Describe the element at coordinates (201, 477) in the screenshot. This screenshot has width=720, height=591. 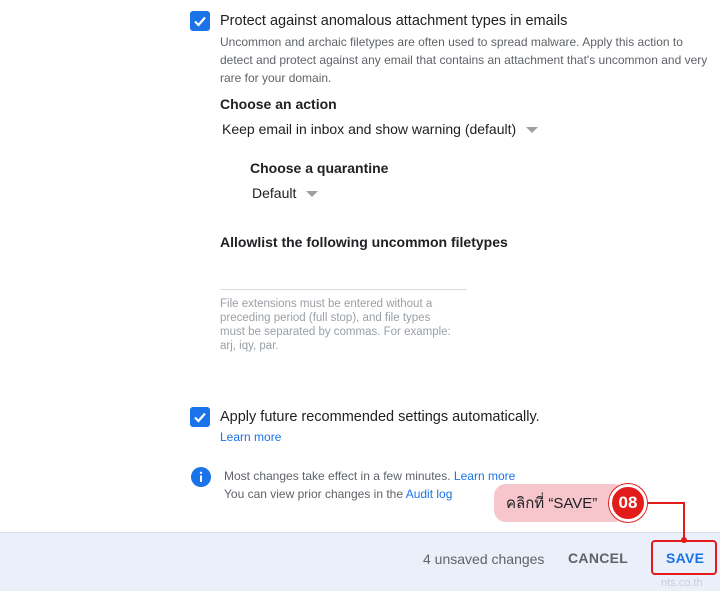
I see `info-icon` at that location.